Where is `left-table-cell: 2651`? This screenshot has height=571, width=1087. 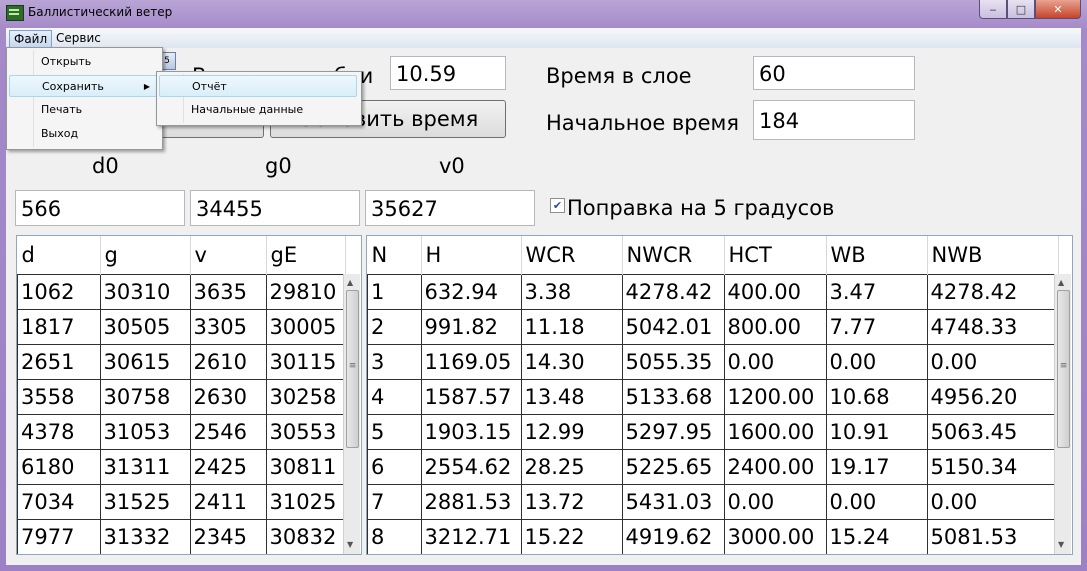
left-table-cell: 2651 is located at coordinates (59, 362).